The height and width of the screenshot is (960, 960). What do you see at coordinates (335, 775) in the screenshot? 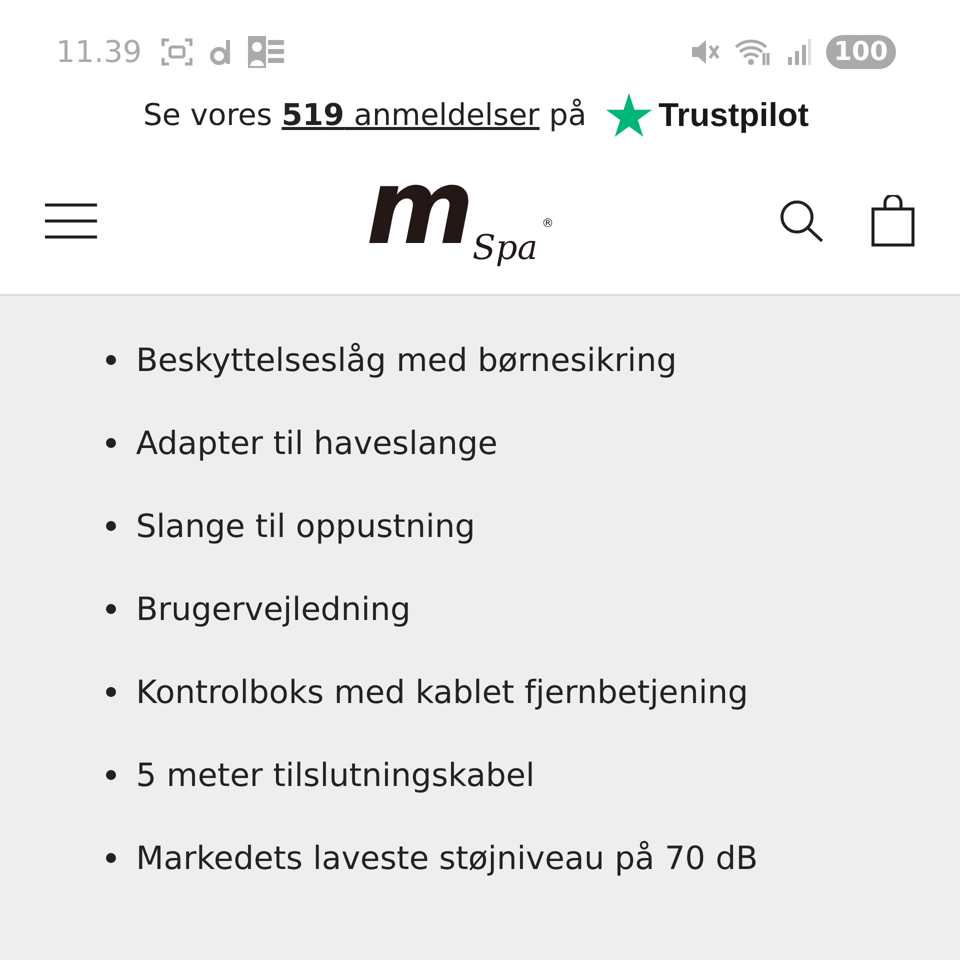
I see `feature-text: 5 meter tilslutningskabel` at bounding box center [335, 775].